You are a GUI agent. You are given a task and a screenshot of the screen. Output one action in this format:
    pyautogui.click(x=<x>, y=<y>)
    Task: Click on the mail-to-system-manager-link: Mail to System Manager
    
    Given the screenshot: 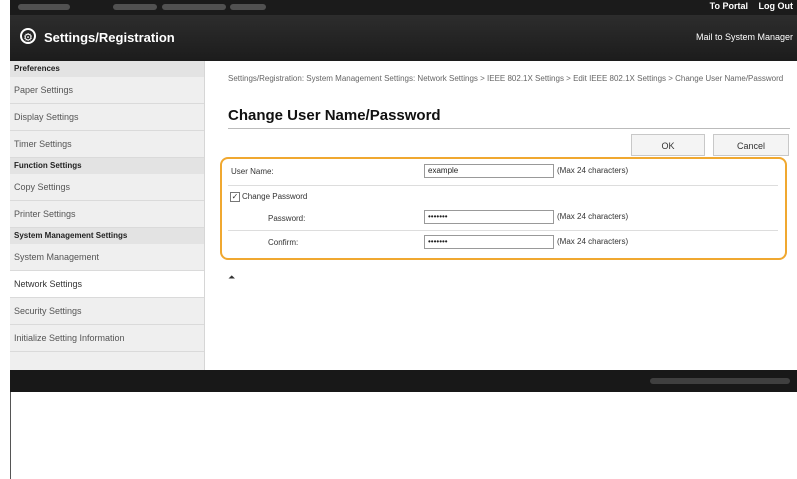 What is the action you would take?
    pyautogui.click(x=744, y=37)
    